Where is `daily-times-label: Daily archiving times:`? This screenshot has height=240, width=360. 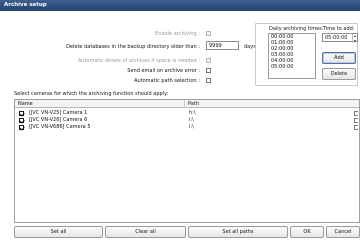
daily-times-label: Daily archiving times: is located at coordinates (296, 29).